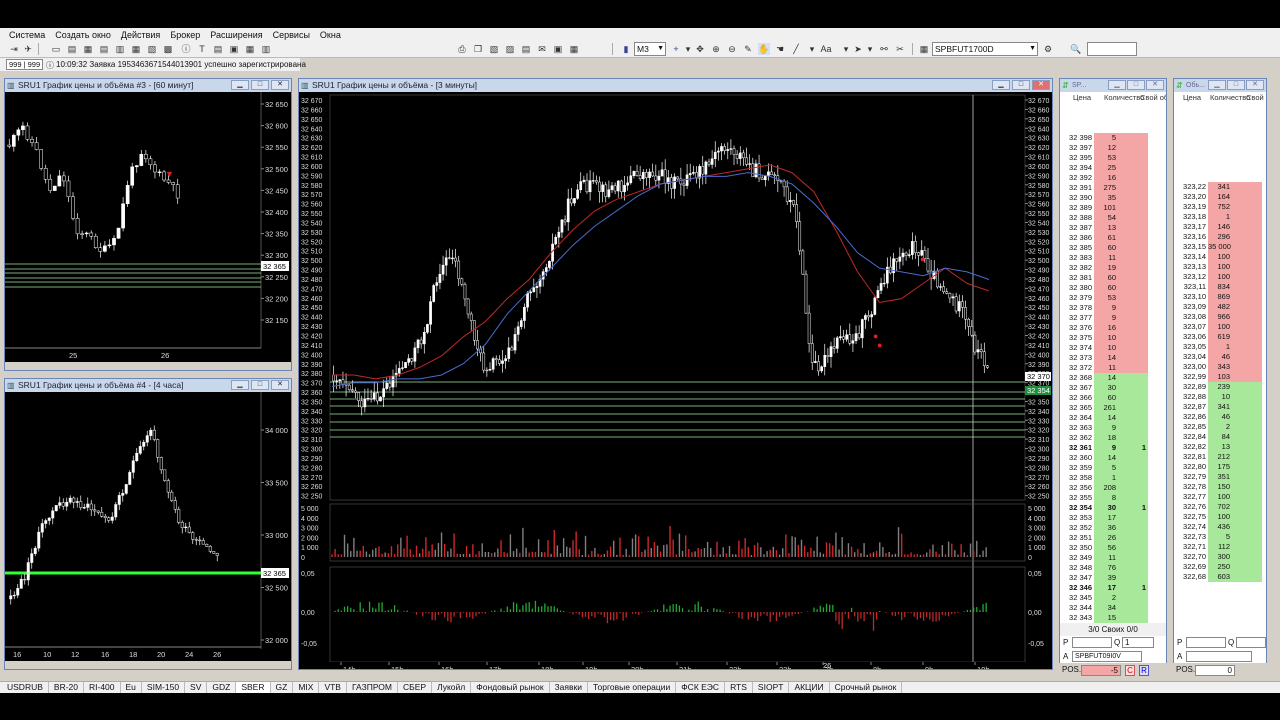  What do you see at coordinates (333, 687) in the screenshot?
I see `tab: VTB` at bounding box center [333, 687].